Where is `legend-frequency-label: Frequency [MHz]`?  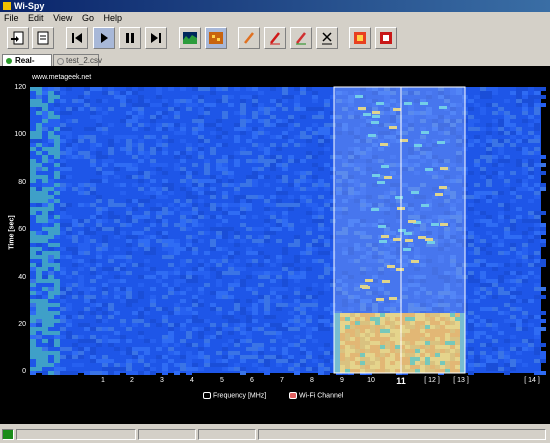 legend-frequency-label: Frequency [MHz] is located at coordinates (239, 396).